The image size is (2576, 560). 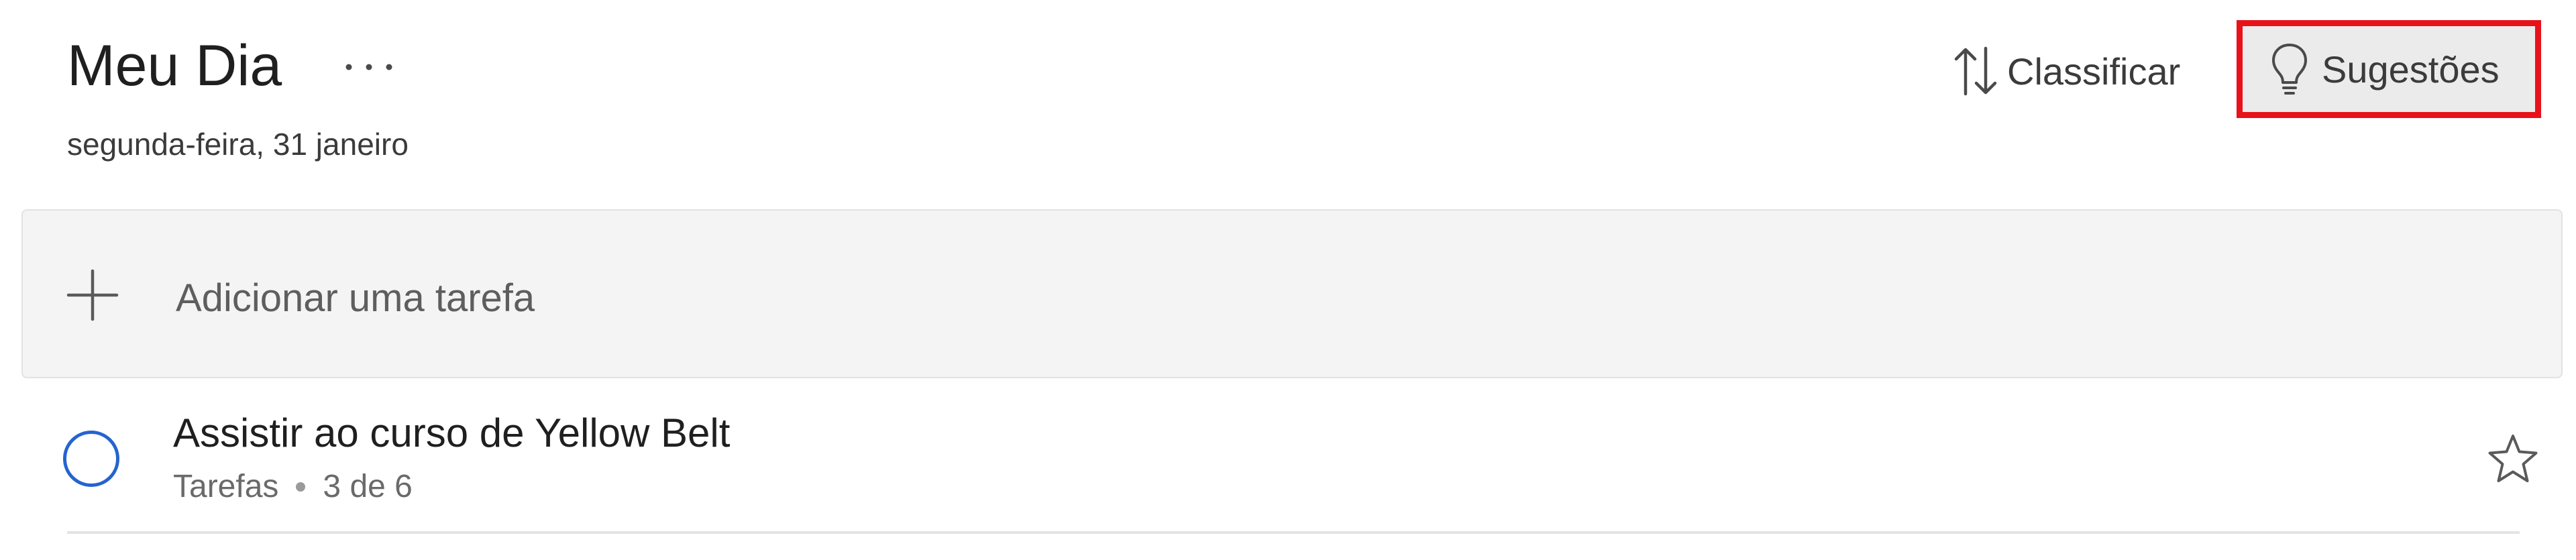 What do you see at coordinates (174, 66) in the screenshot?
I see `page-title: Meu Dia` at bounding box center [174, 66].